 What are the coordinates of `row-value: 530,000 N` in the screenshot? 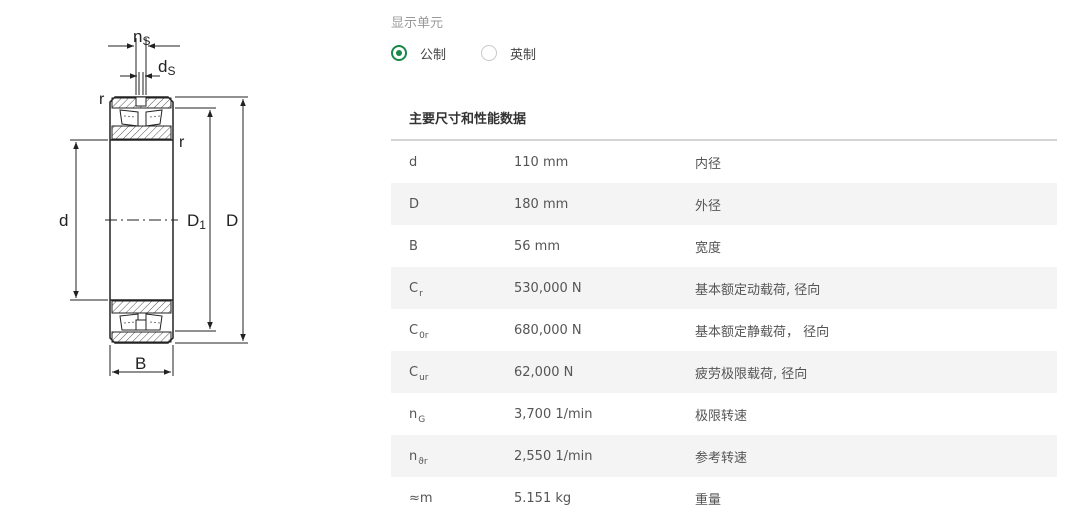 It's located at (548, 288).